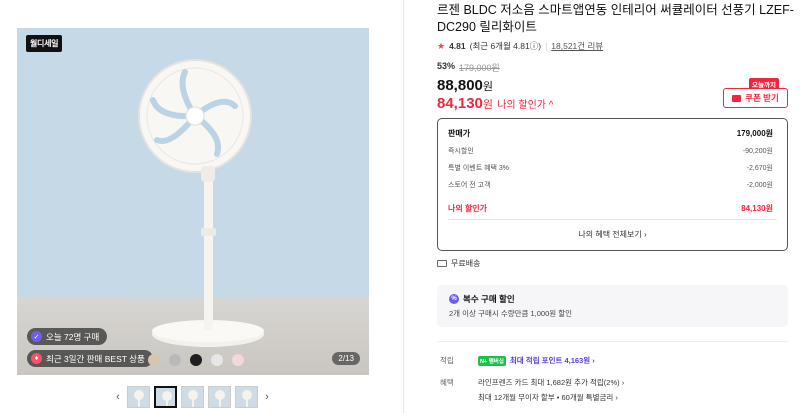 The width and height of the screenshot is (800, 413). Describe the element at coordinates (511, 313) in the screenshot. I see `multi-purchase-desc: 2개 이상 구매시 수량만큼 1,000원 할인` at that location.